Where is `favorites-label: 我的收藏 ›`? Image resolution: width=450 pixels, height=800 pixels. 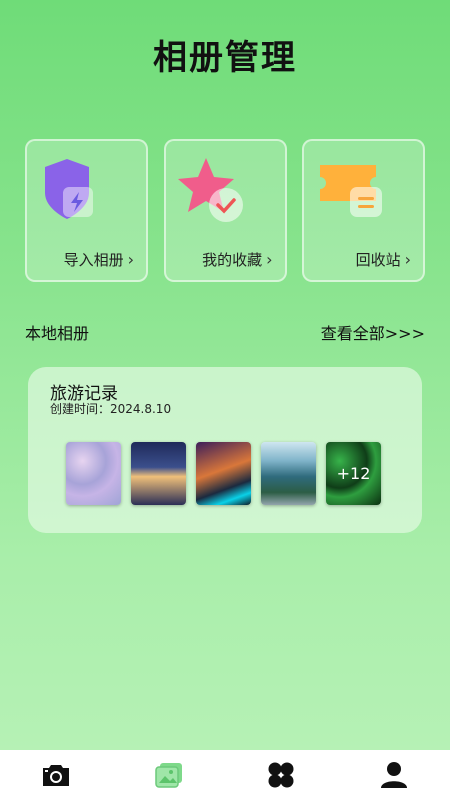
favorites-label: 我的收藏 › is located at coordinates (237, 259).